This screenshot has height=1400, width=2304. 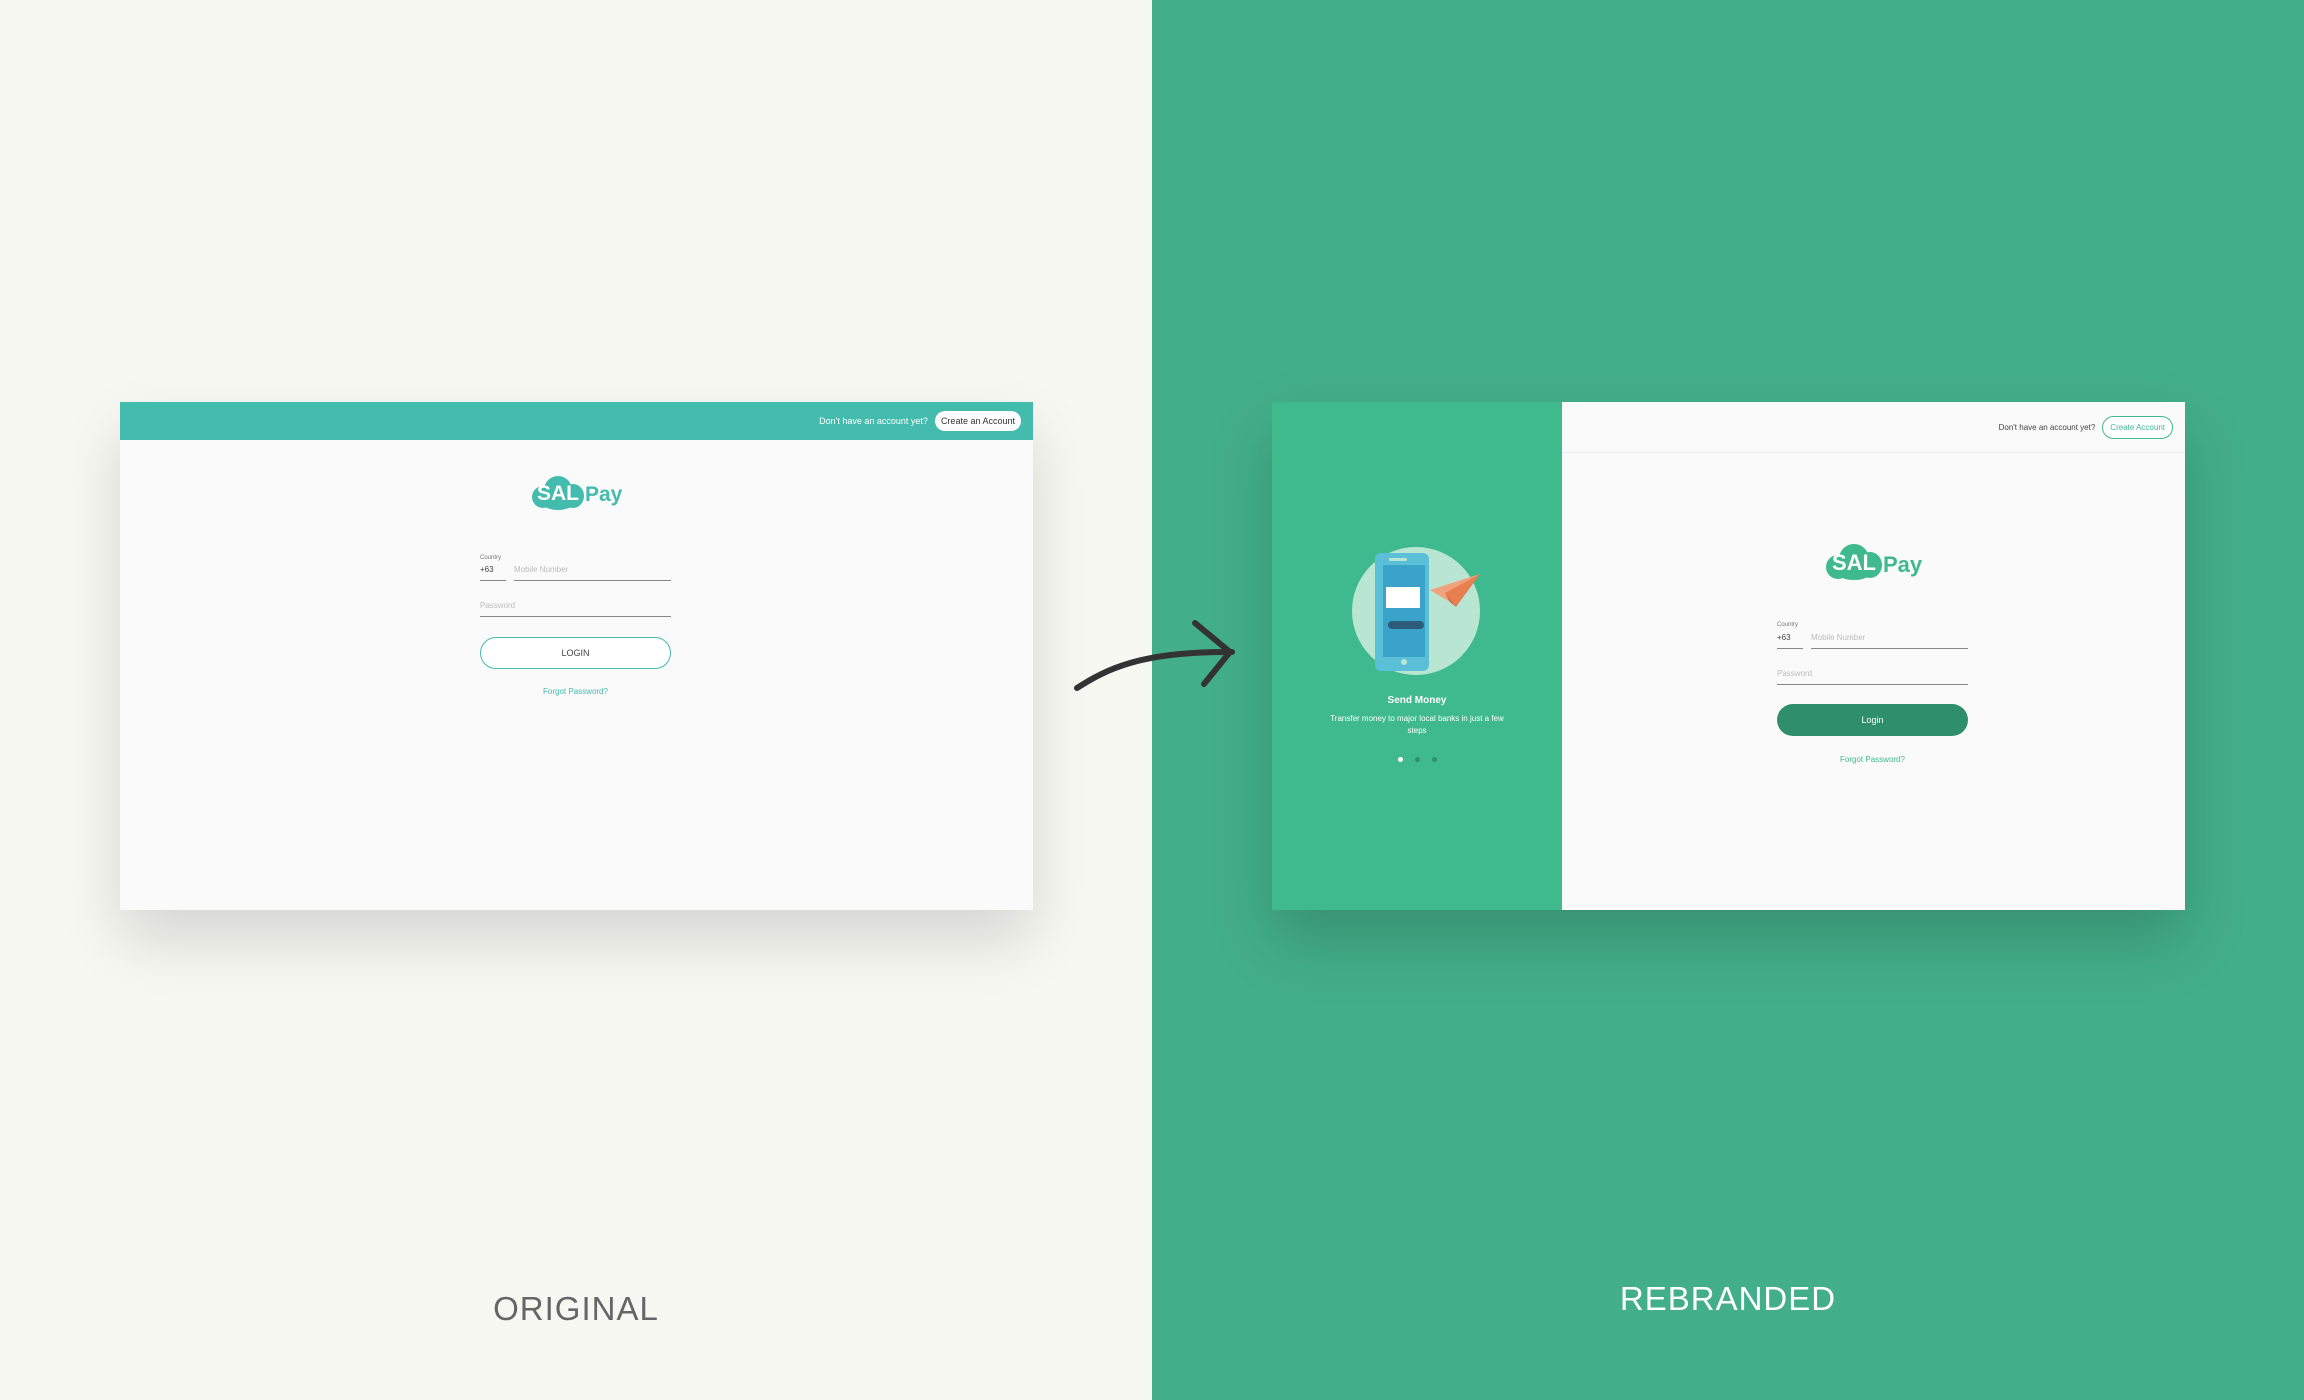 I want to click on transition-arrow-icon, so click(x=1154, y=655).